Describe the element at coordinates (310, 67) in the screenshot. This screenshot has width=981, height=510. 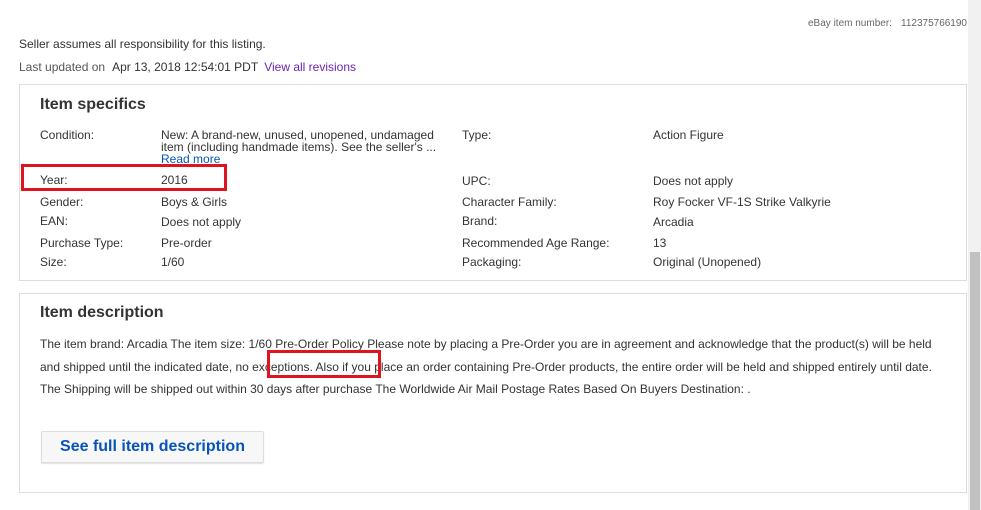
I see `view-all-revisions-link: View all revisions` at that location.